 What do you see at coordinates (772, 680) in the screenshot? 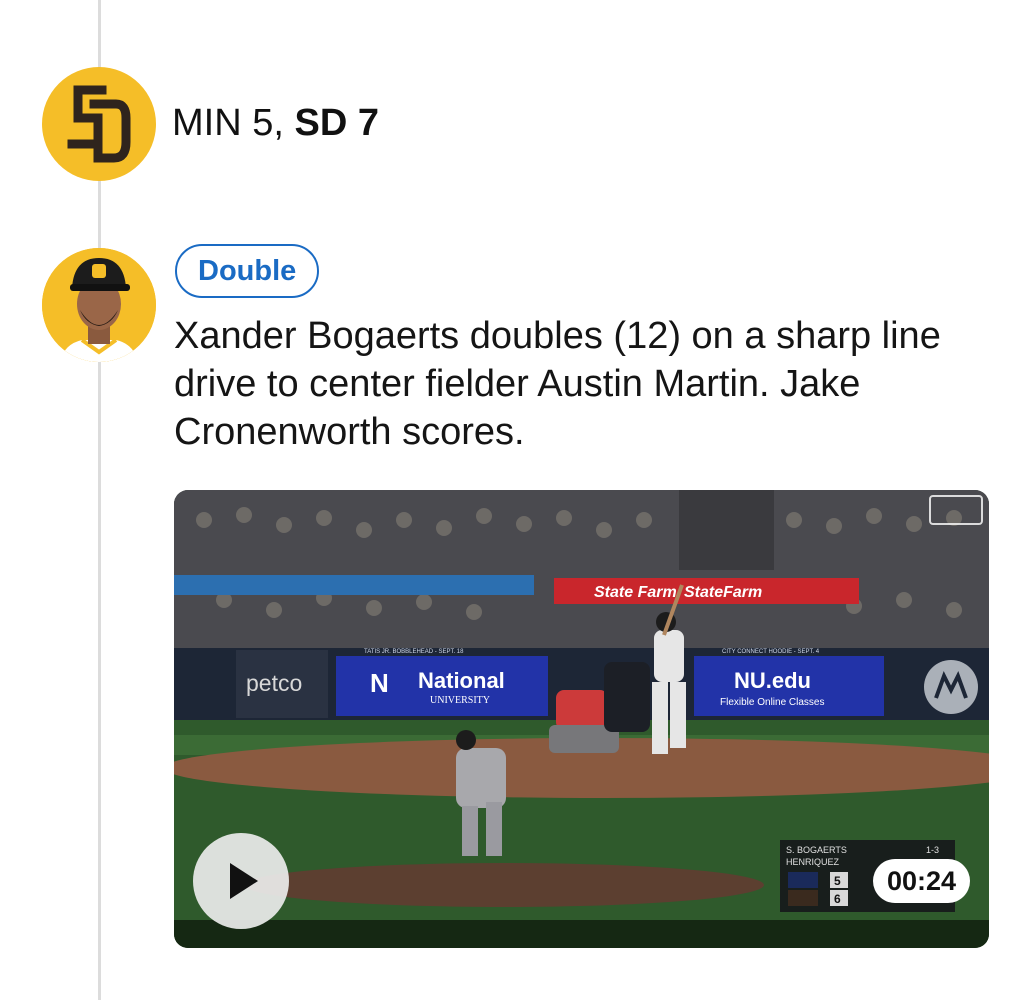
I see `nu-sign: NU.edu` at bounding box center [772, 680].